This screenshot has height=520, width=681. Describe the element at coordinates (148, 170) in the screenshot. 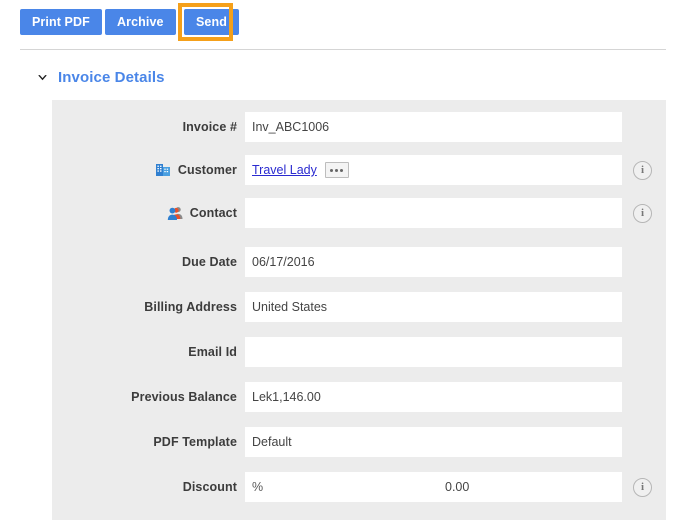

I see `label-cell: Customer` at that location.